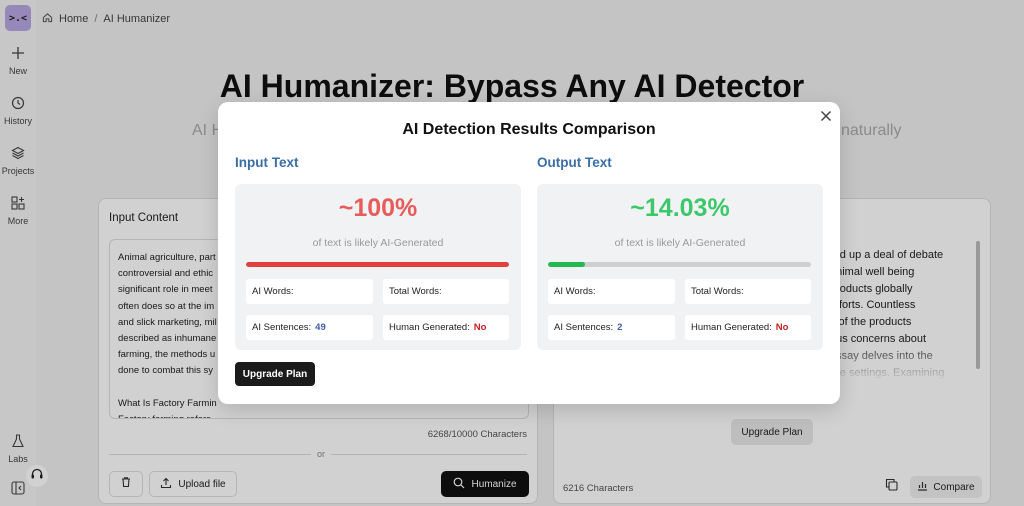 This screenshot has height=506, width=1024. I want to click on input-ai-sentences: AI Sentences: 49, so click(309, 327).